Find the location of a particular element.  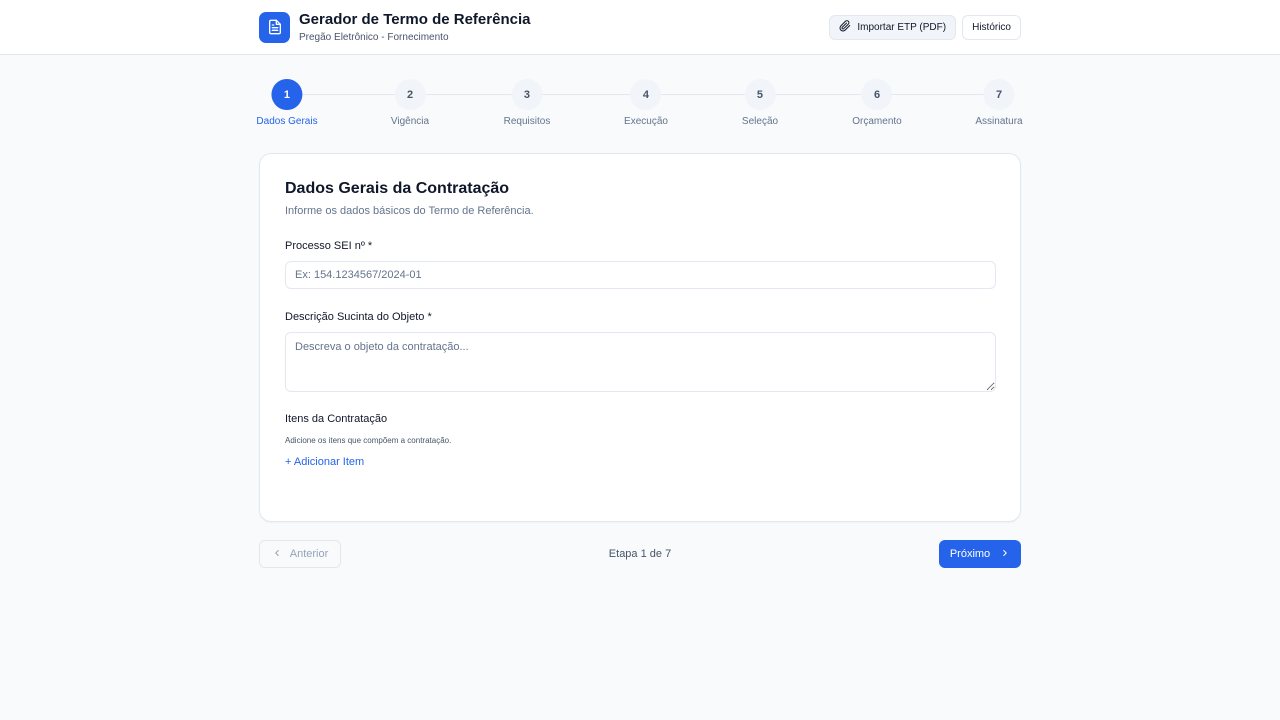

step-dados-gerais: 1 Dados Gerais is located at coordinates (287, 103).